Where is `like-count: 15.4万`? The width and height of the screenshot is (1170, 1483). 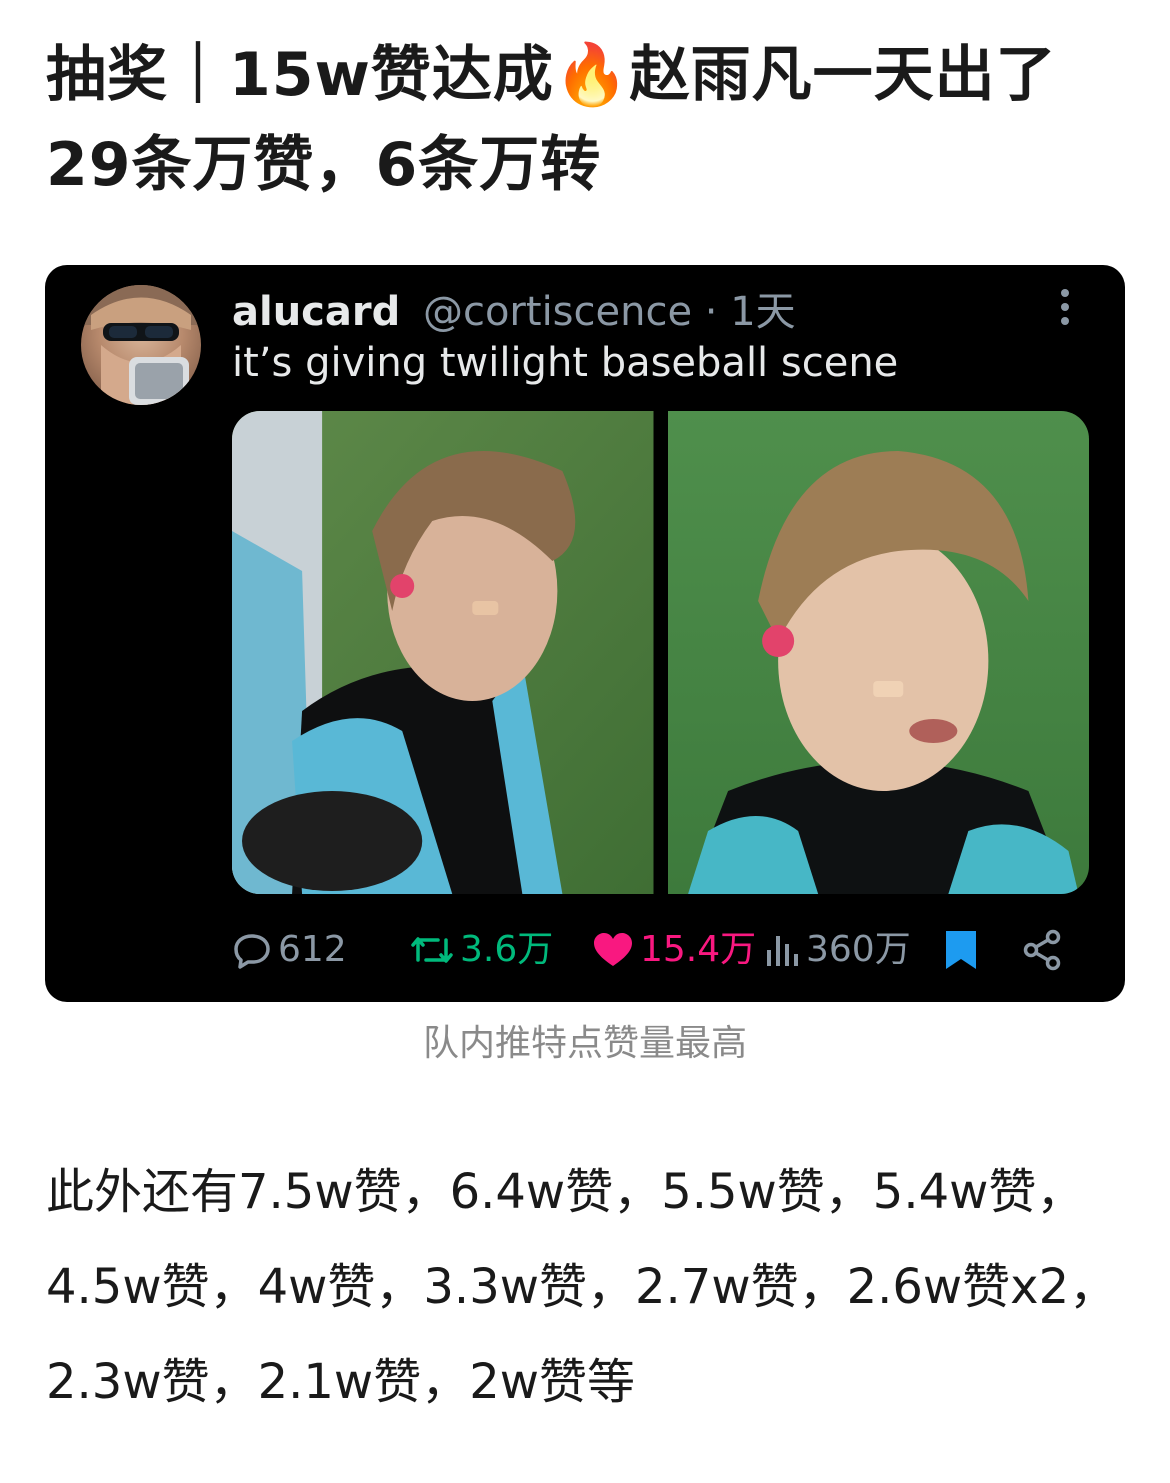 like-count: 15.4万 is located at coordinates (698, 949).